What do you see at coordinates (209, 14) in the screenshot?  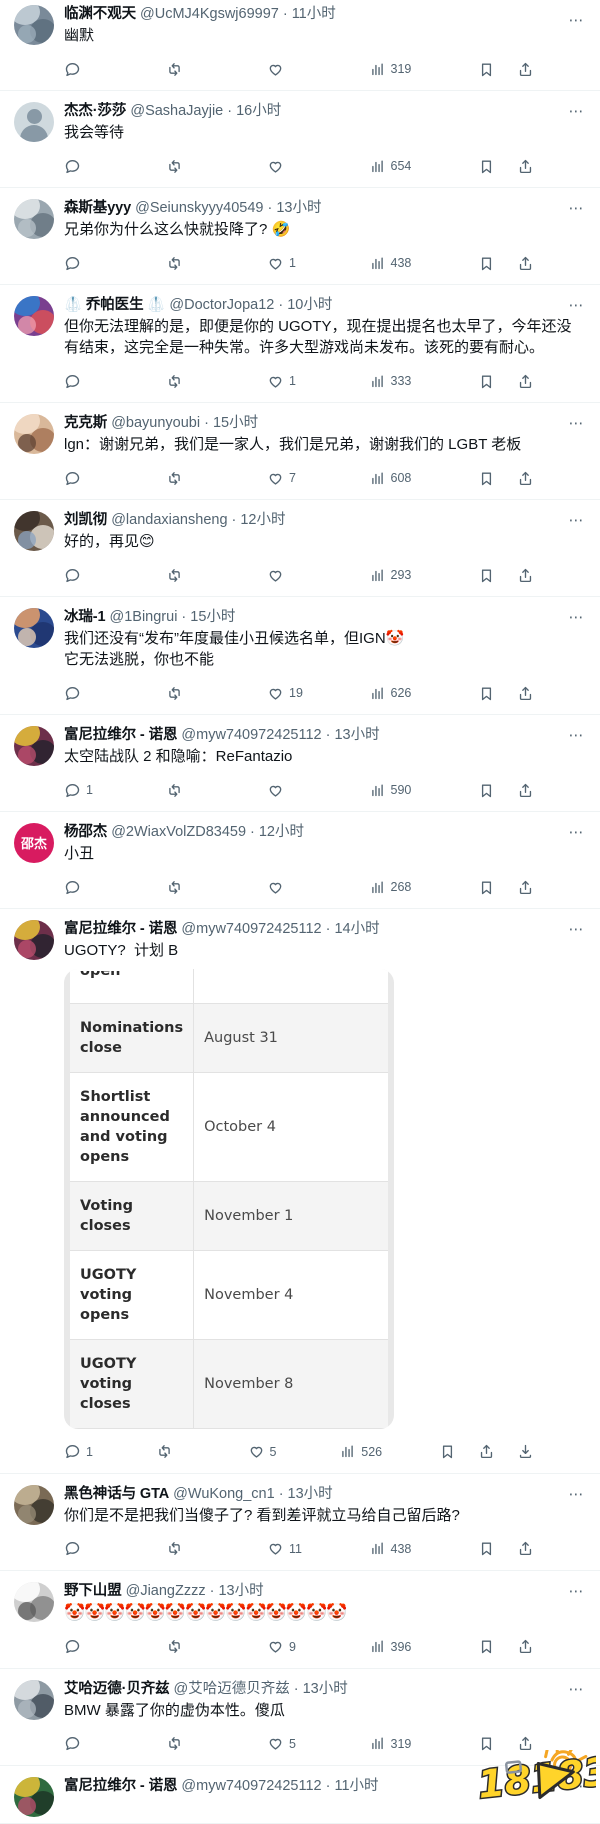 I see `handle: @UcMJ4Kgswj69997` at bounding box center [209, 14].